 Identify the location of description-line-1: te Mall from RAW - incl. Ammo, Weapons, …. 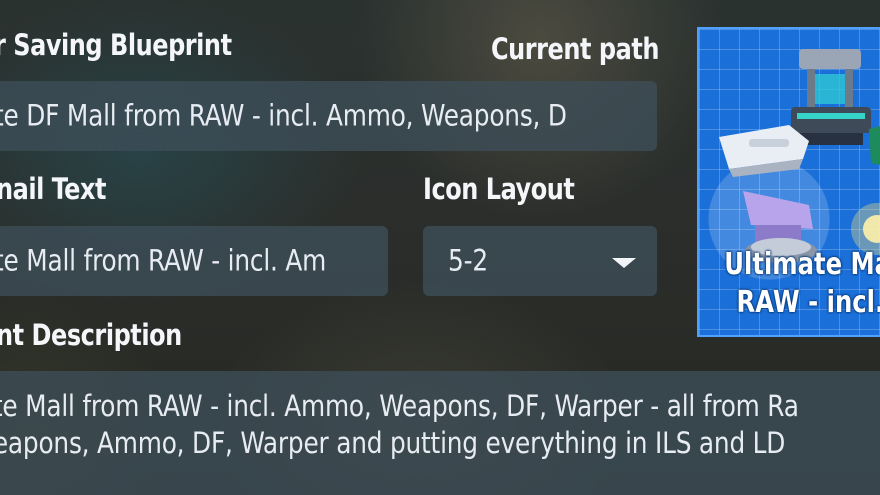
(399, 406).